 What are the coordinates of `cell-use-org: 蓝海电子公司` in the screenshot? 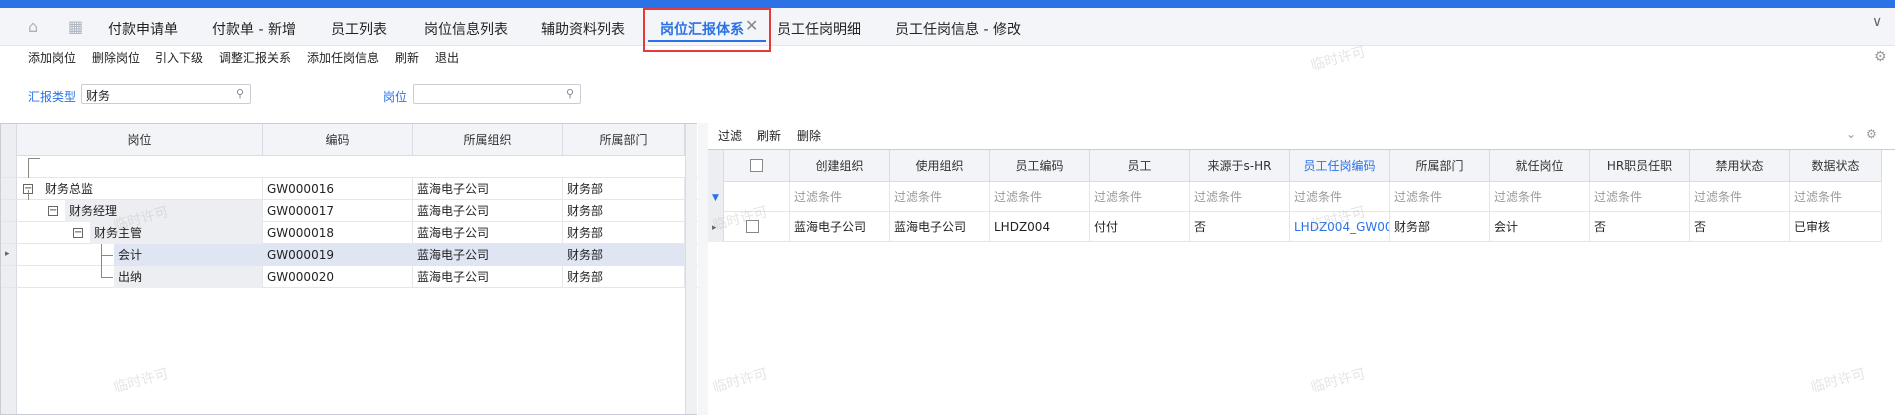 It's located at (940, 227).